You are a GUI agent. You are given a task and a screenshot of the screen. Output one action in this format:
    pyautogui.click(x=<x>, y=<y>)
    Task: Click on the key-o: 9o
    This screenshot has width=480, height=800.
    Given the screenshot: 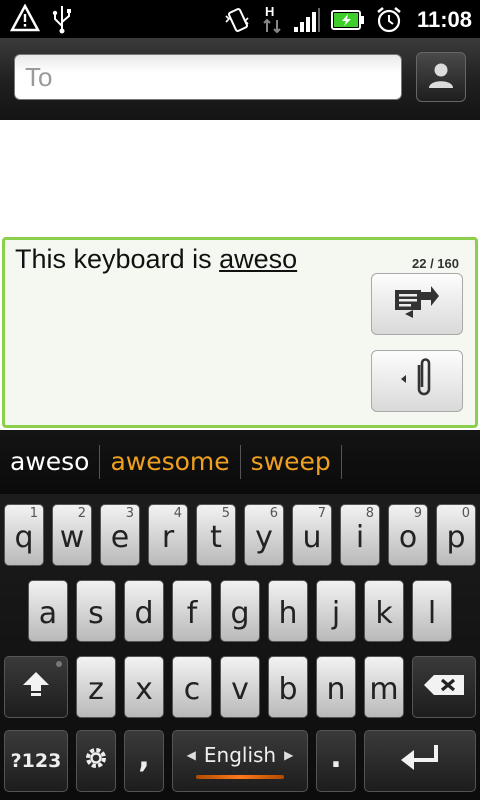 What is the action you would take?
    pyautogui.click(x=408, y=535)
    